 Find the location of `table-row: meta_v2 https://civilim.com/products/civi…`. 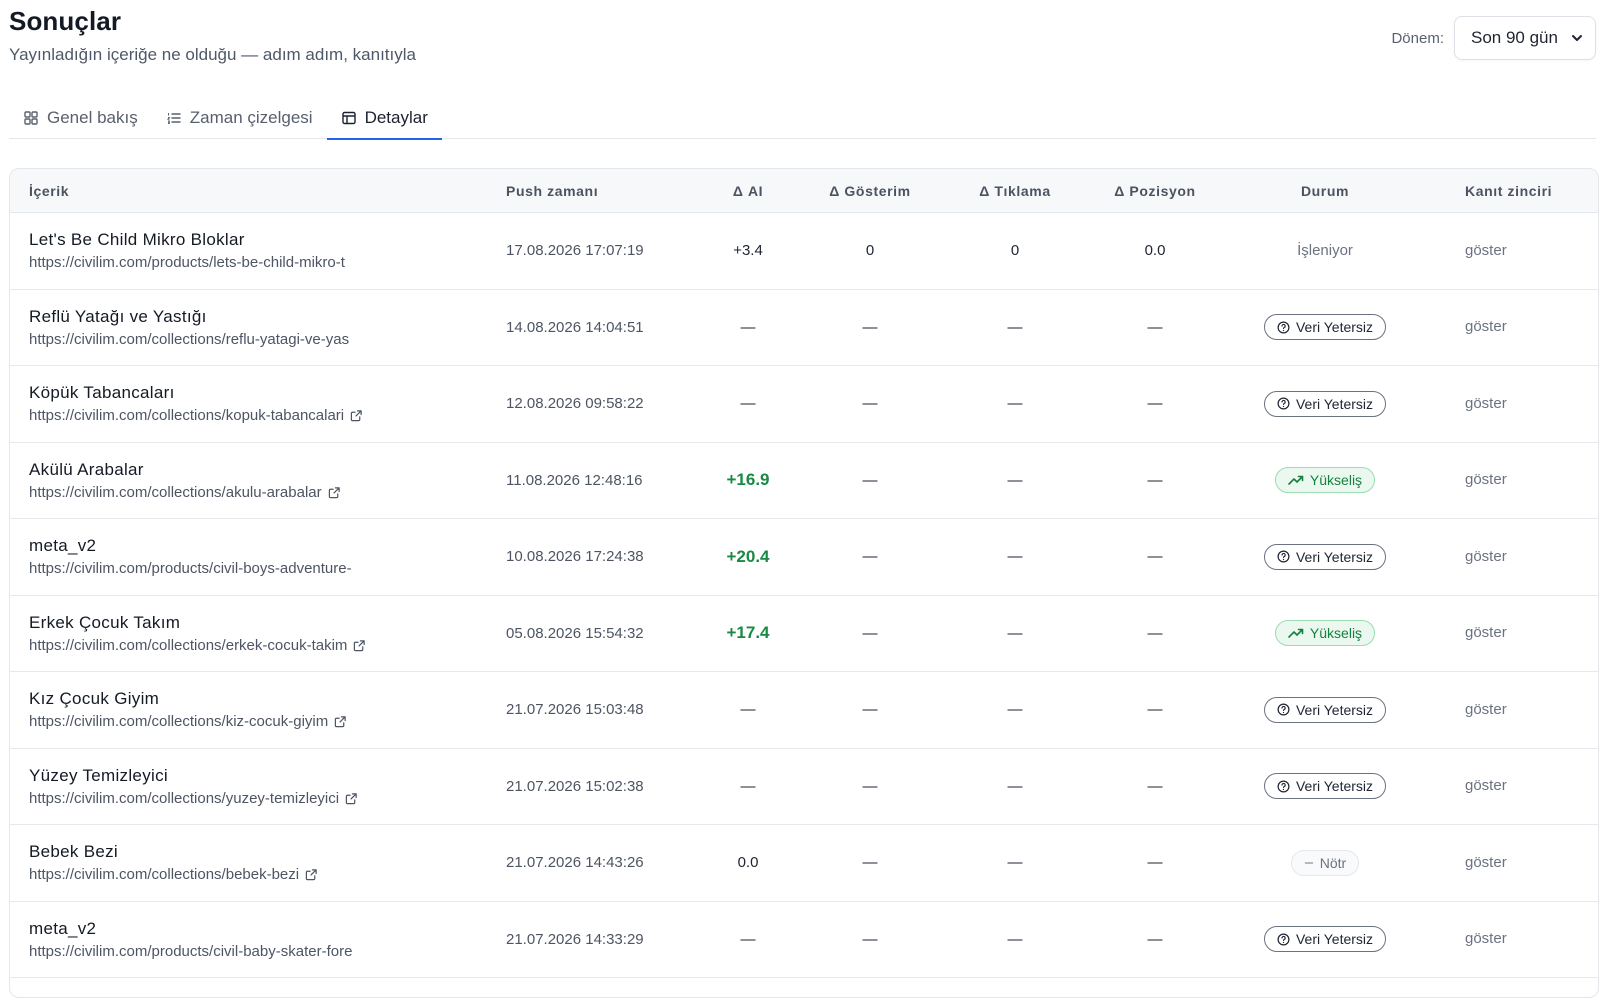

table-row: meta_v2 https://civilim.com/products/civi… is located at coordinates (804, 557).